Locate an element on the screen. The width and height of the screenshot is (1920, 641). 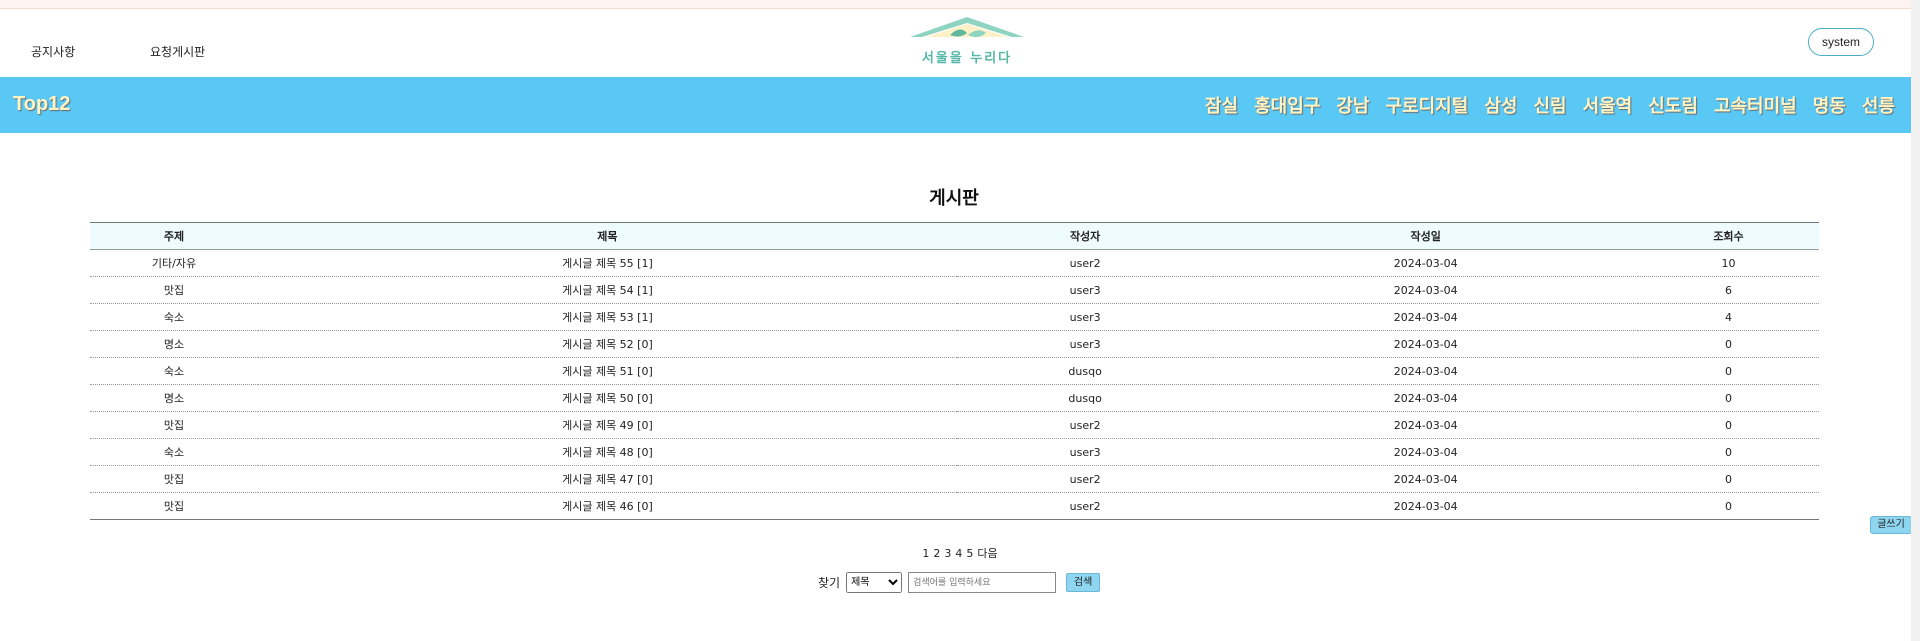
table-header-row: 주제 제목 작성자 작성일 조회수 is located at coordinates (954, 236).